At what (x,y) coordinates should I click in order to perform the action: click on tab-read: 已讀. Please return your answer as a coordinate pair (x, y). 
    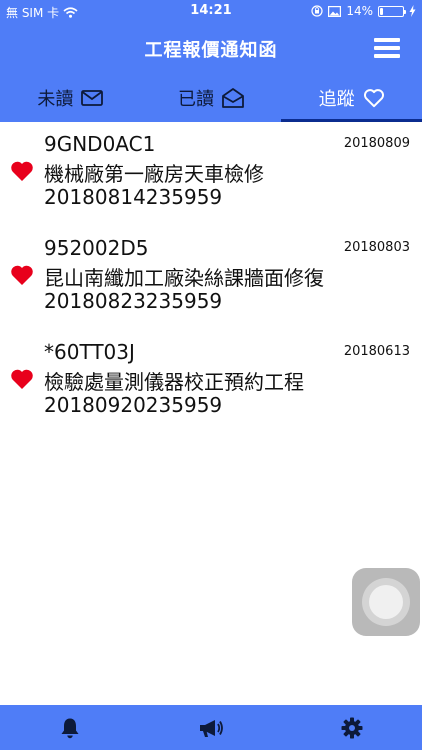
    Looking at the image, I should click on (211, 98).